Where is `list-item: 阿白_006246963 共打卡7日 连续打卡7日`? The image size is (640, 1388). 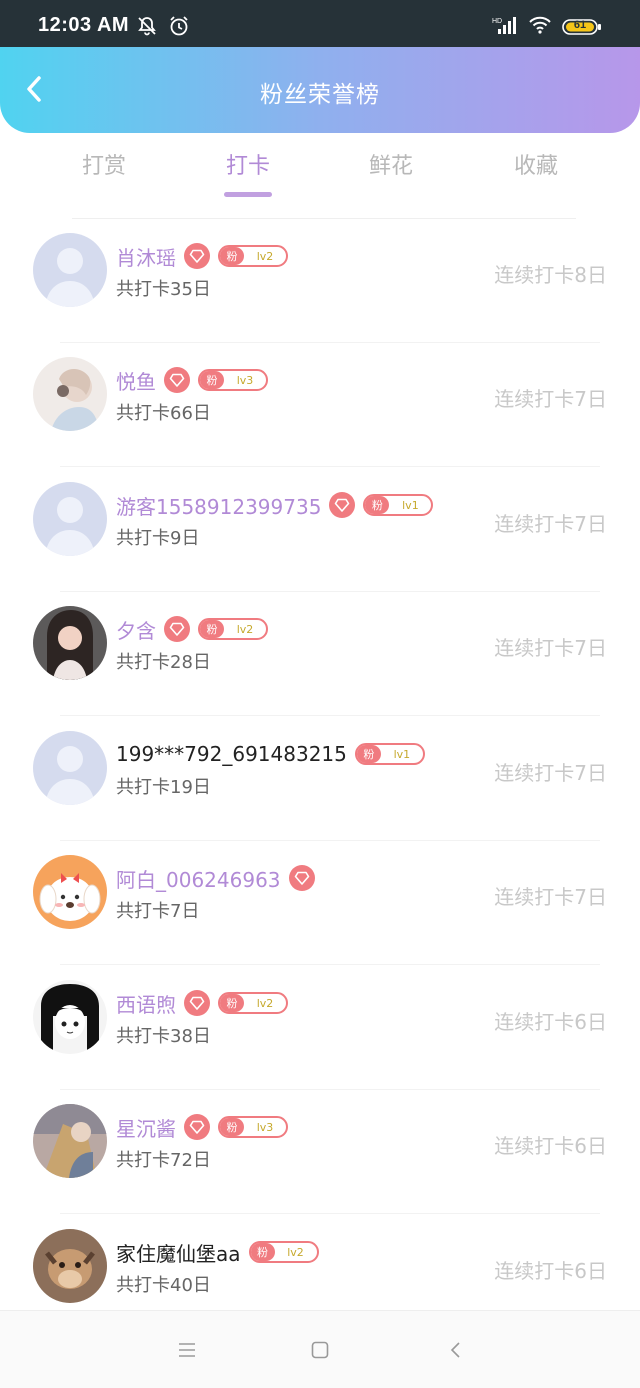 list-item: 阿白_006246963 共打卡7日 连续打卡7日 is located at coordinates (320, 903).